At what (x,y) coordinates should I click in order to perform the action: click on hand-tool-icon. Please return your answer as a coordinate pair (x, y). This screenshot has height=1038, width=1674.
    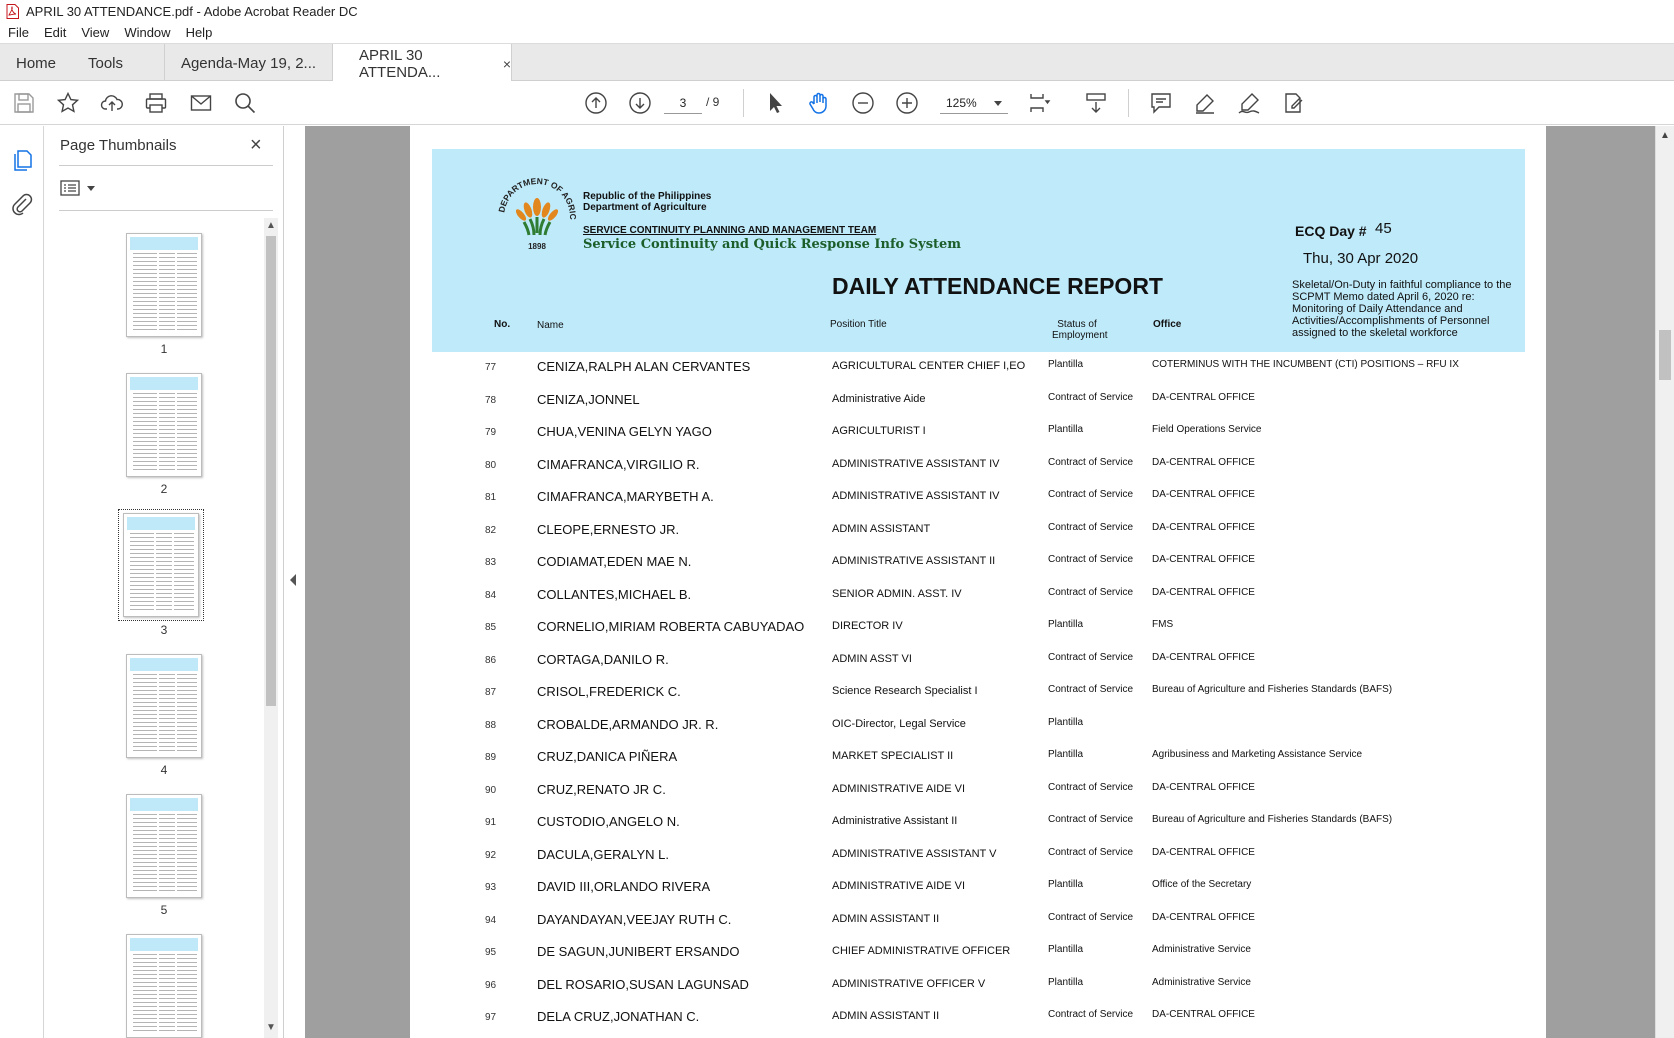
    Looking at the image, I should click on (819, 103).